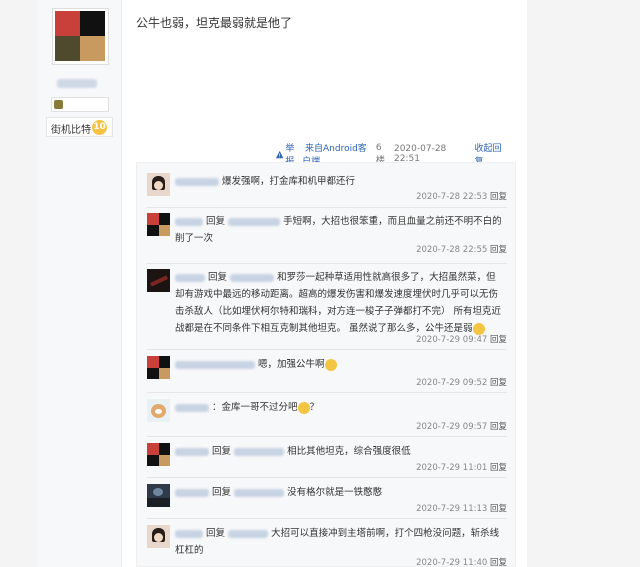 The height and width of the screenshot is (567, 640). I want to click on list-item: 嗯，加强公牛啊 2020-7-29 09:52 回复, so click(327, 373).